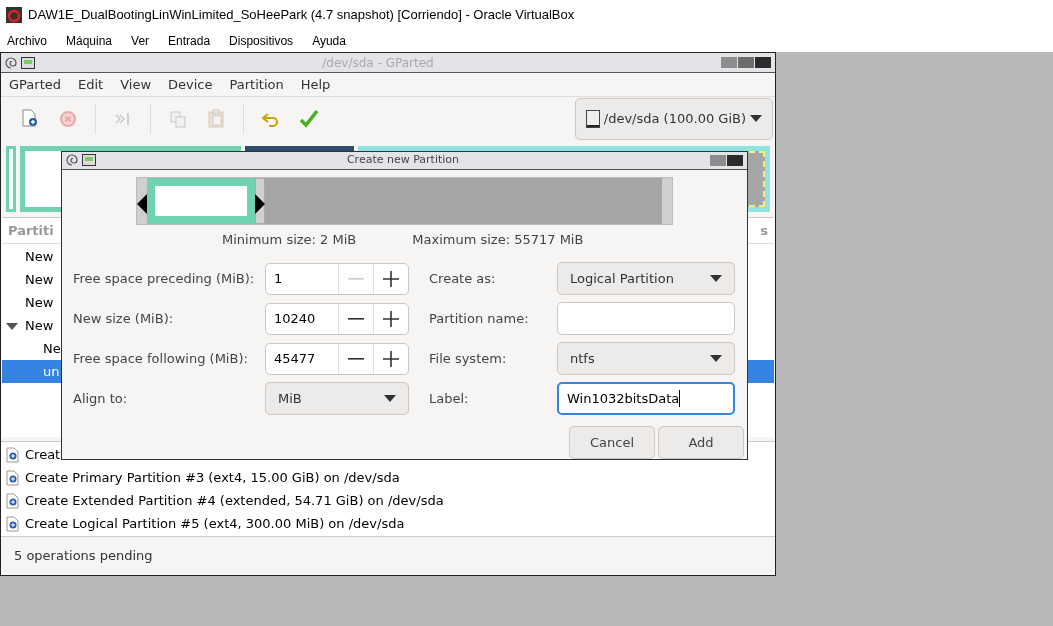  I want to click on text-field: Win1032bitsData, so click(646, 398).